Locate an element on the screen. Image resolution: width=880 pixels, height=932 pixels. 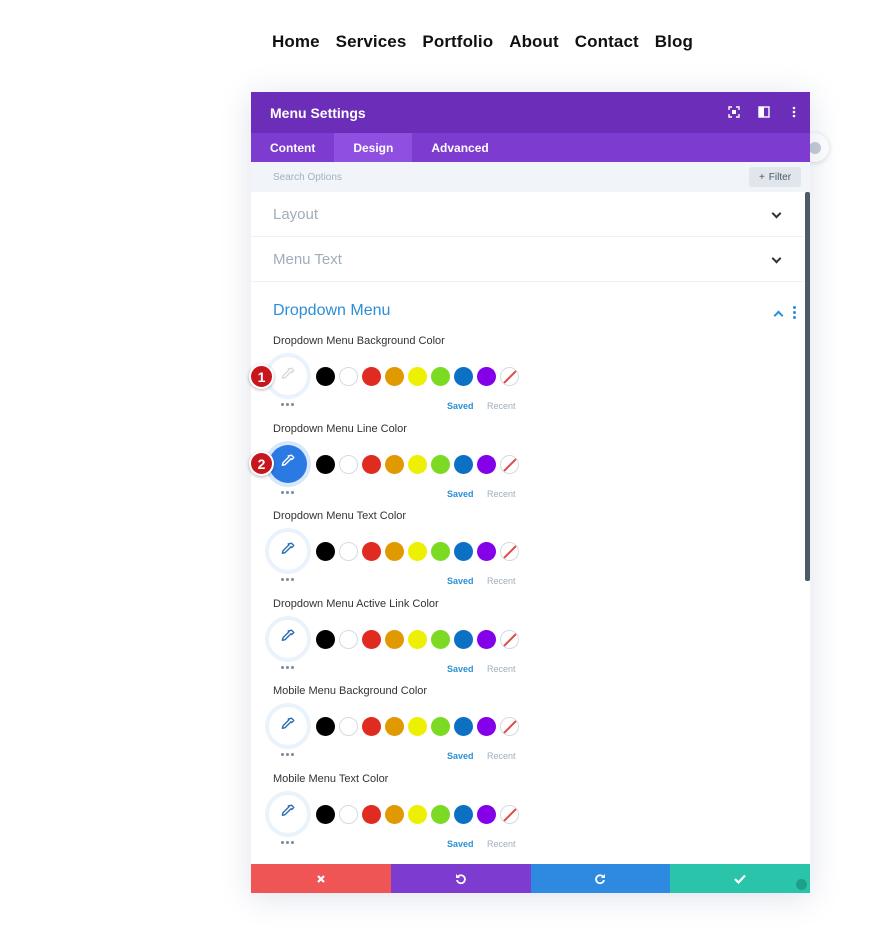
tab-advanced: Advanced is located at coordinates (459, 147).